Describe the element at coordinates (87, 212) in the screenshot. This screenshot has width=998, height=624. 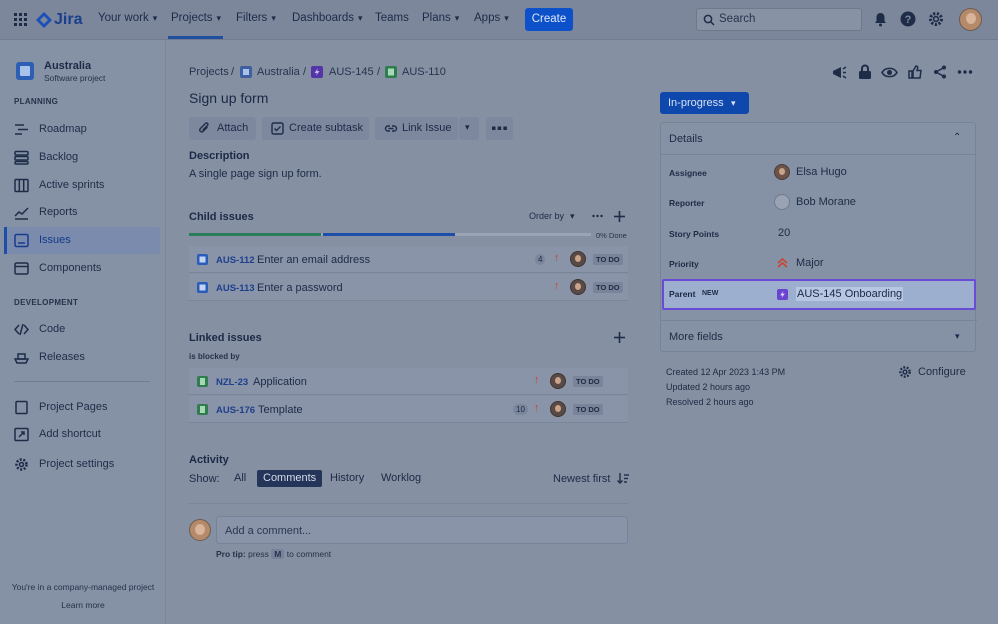
I see `sidebar-item-reports: Reports` at that location.